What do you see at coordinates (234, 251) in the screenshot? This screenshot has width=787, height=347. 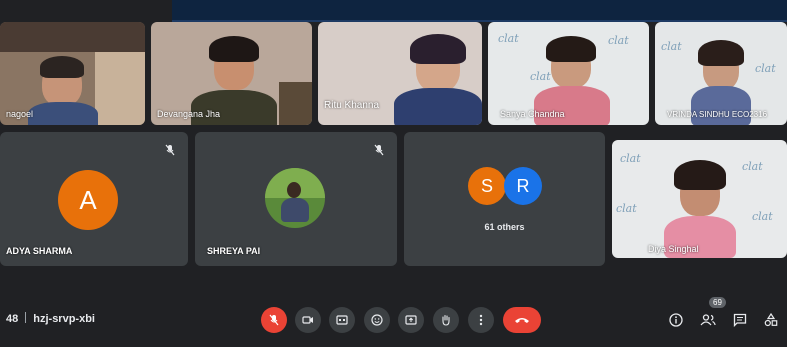 I see `participant-name: SHREYA PAI` at bounding box center [234, 251].